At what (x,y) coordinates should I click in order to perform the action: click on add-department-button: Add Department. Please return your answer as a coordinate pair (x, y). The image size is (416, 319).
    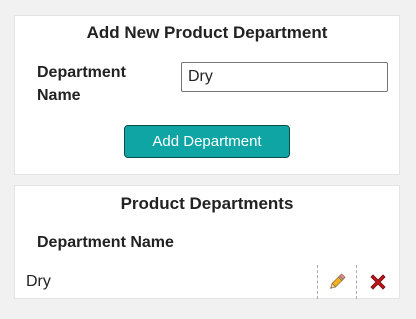
    Looking at the image, I should click on (207, 141).